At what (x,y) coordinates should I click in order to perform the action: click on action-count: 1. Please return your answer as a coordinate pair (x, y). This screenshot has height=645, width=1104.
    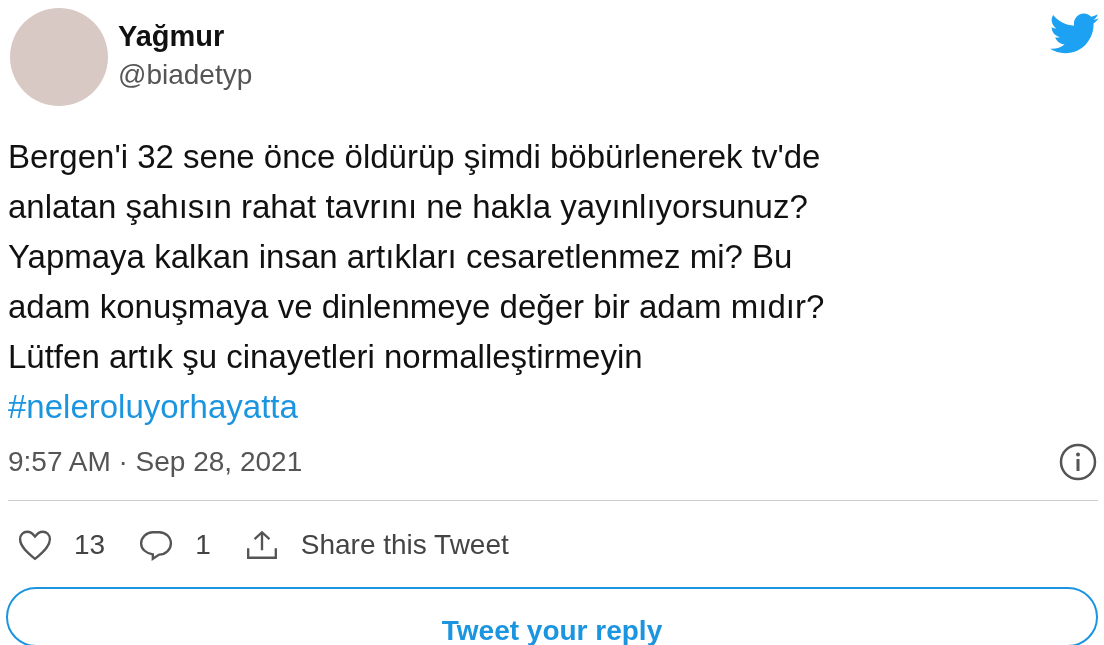
    Looking at the image, I should click on (203, 545).